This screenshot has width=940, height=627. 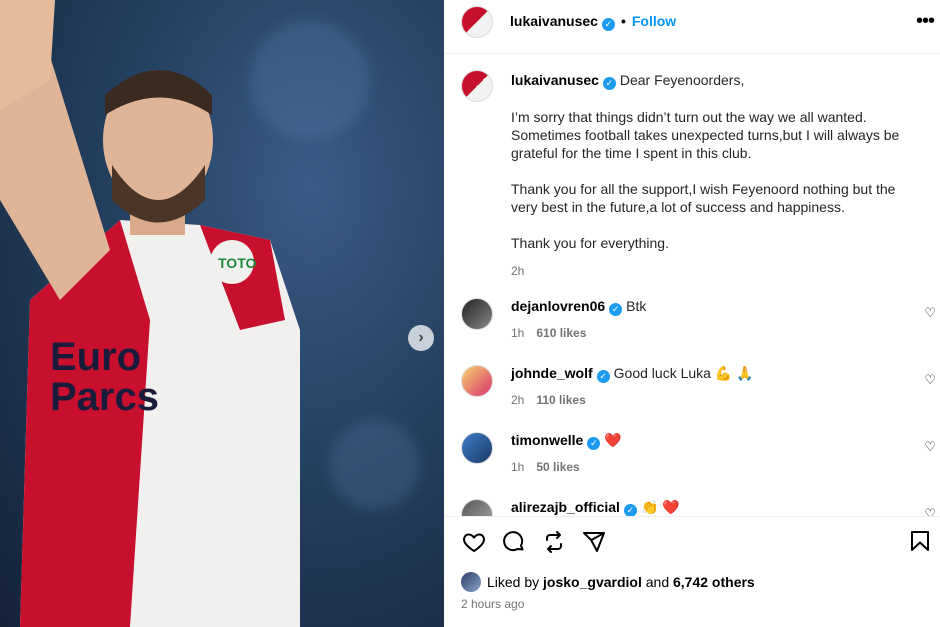 I want to click on heart-icon, so click(x=474, y=542).